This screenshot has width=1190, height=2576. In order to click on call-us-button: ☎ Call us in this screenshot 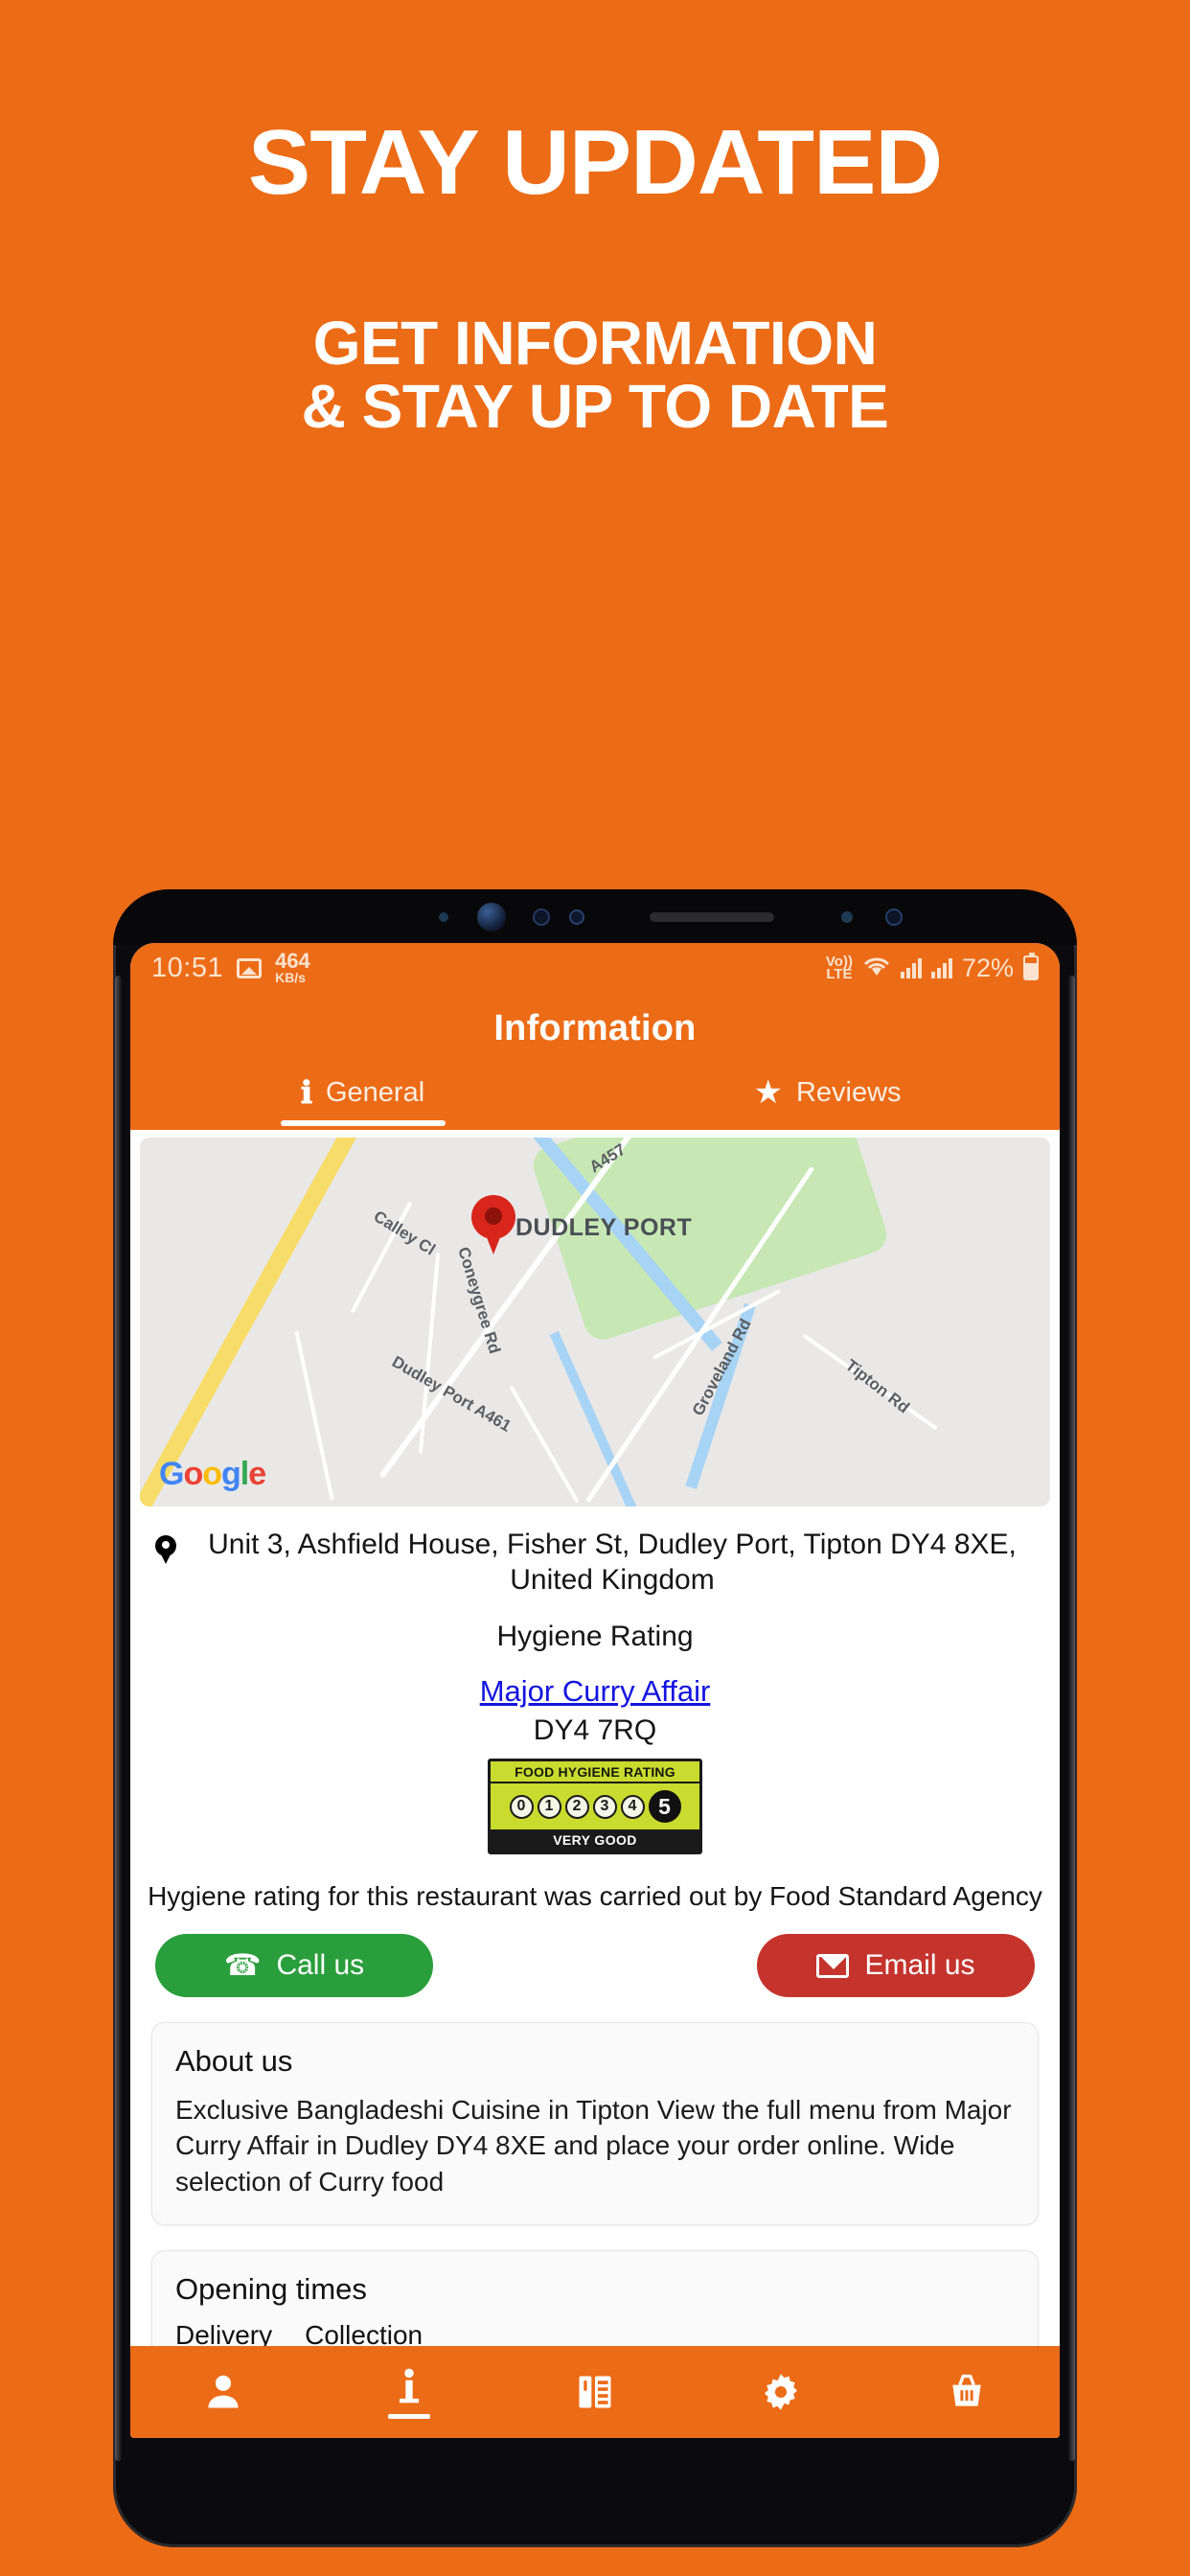, I will do `click(294, 1966)`.